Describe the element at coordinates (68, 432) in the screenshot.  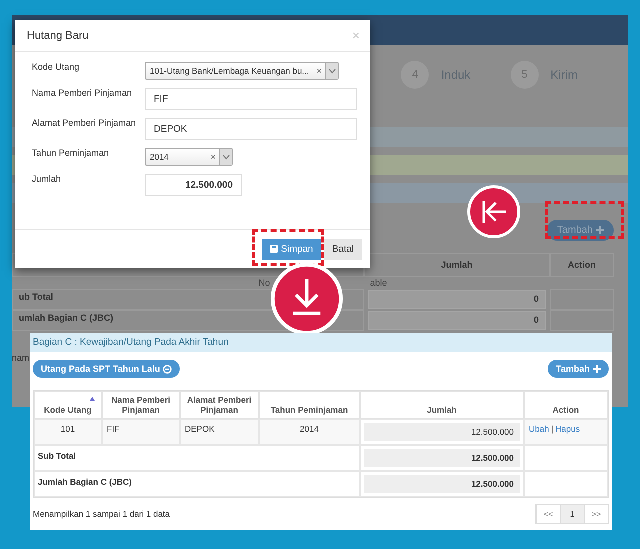
I see `table-cell: 101` at that location.